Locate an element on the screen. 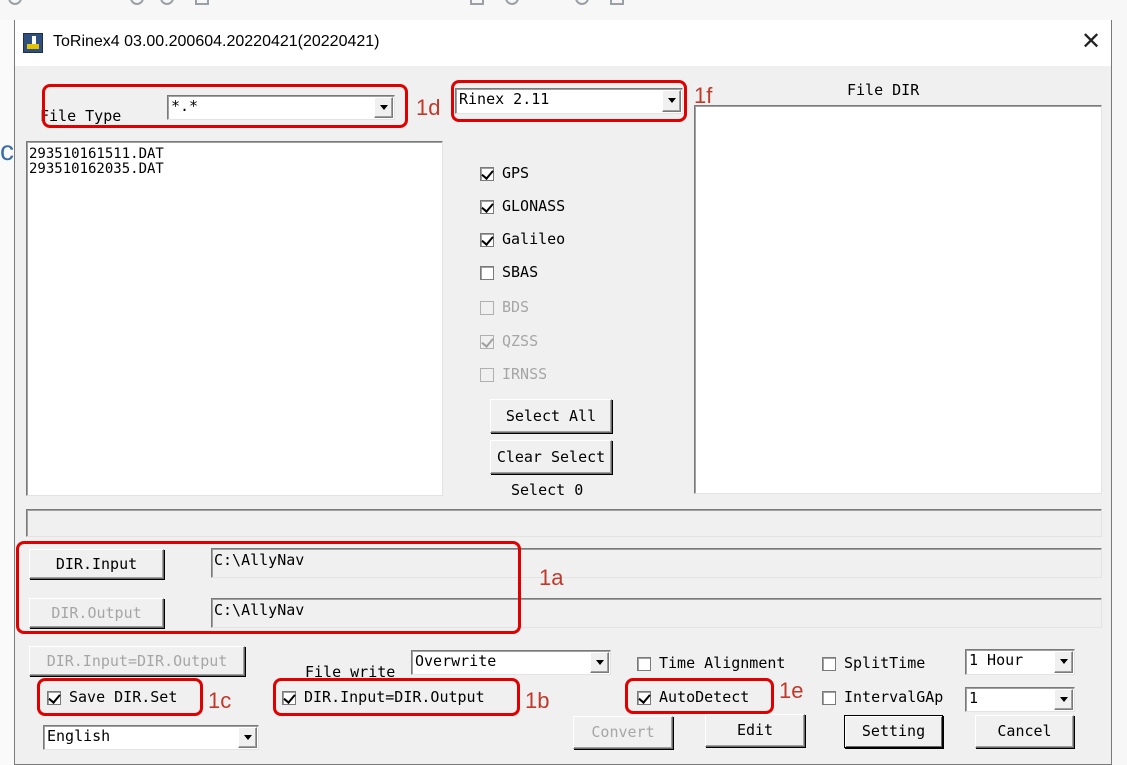 This screenshot has height=765, width=1127. annotation-label-1a: 1a is located at coordinates (551, 577).